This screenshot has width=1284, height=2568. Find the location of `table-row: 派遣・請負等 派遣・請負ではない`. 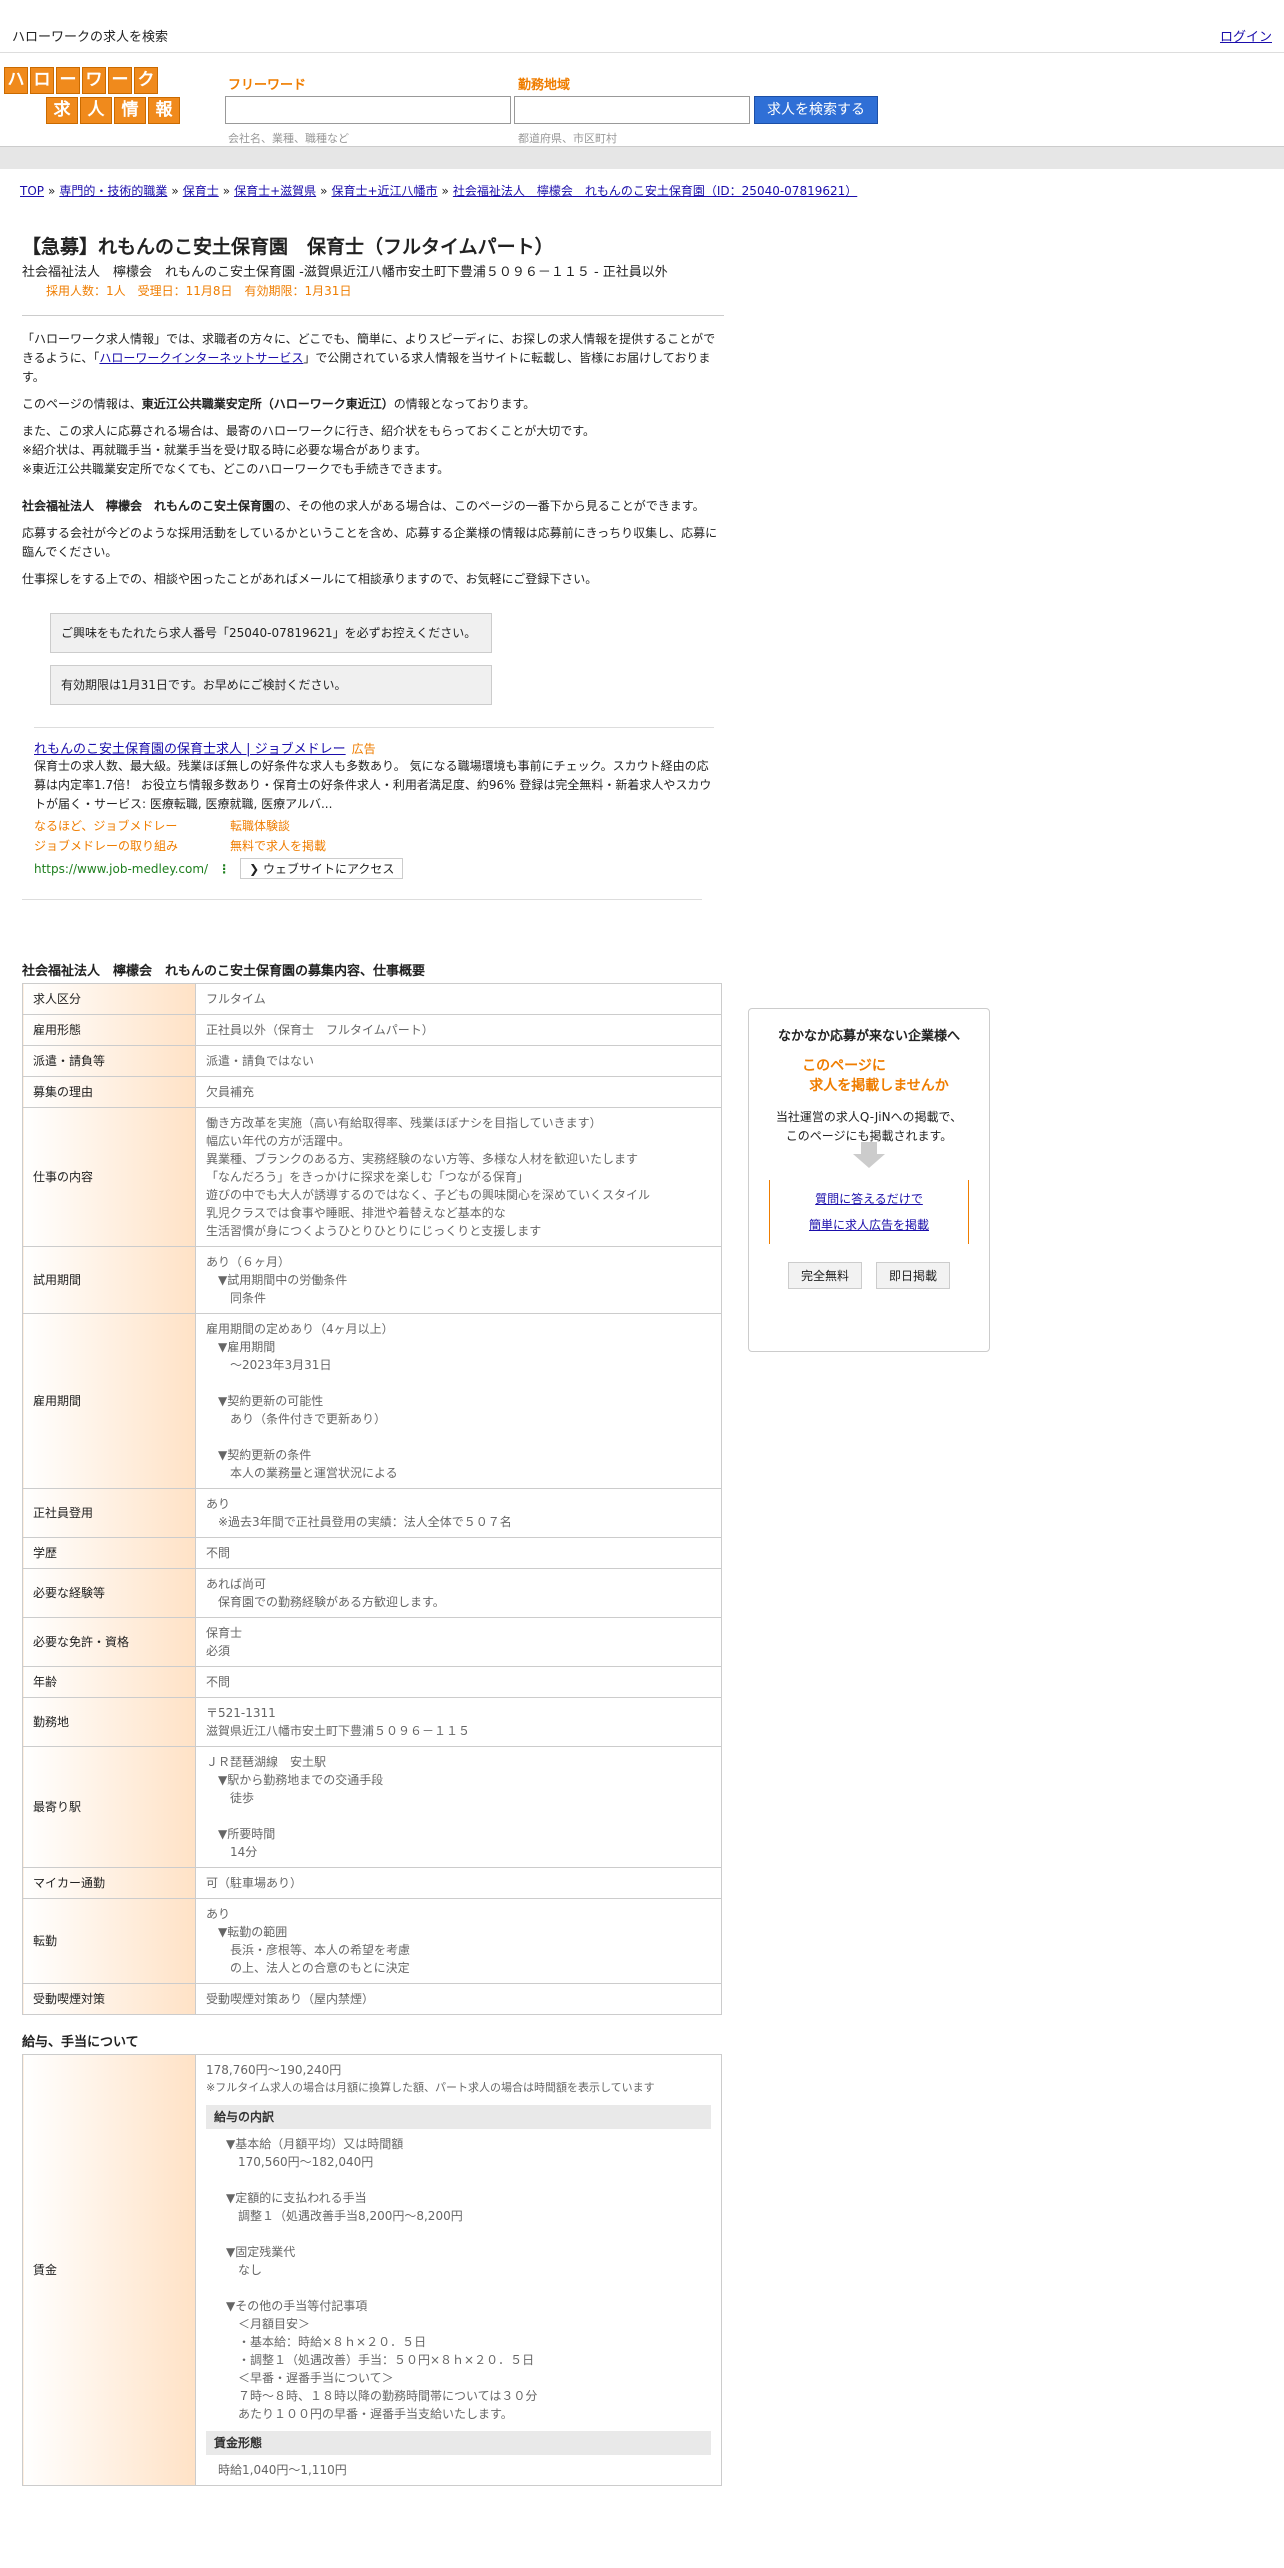

table-row: 派遣・請負等 派遣・請負ではない is located at coordinates (372, 1061).